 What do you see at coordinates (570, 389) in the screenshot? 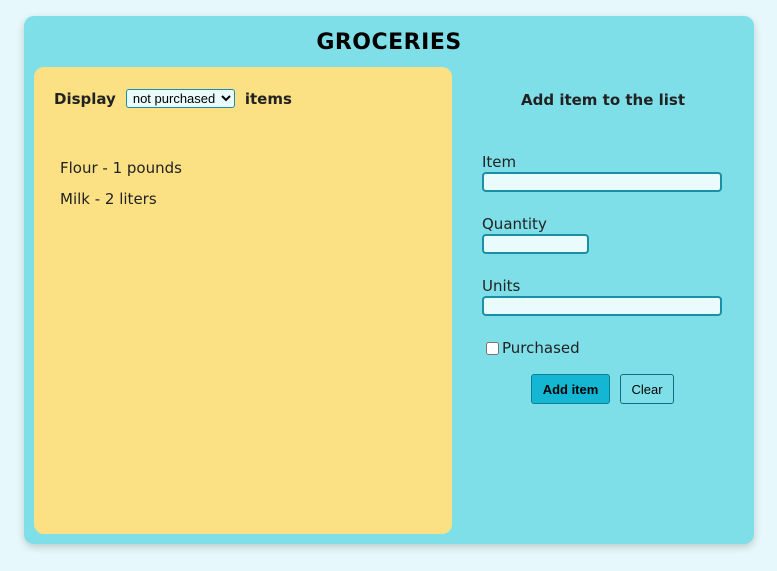
I see `add-item-button: Add item` at bounding box center [570, 389].